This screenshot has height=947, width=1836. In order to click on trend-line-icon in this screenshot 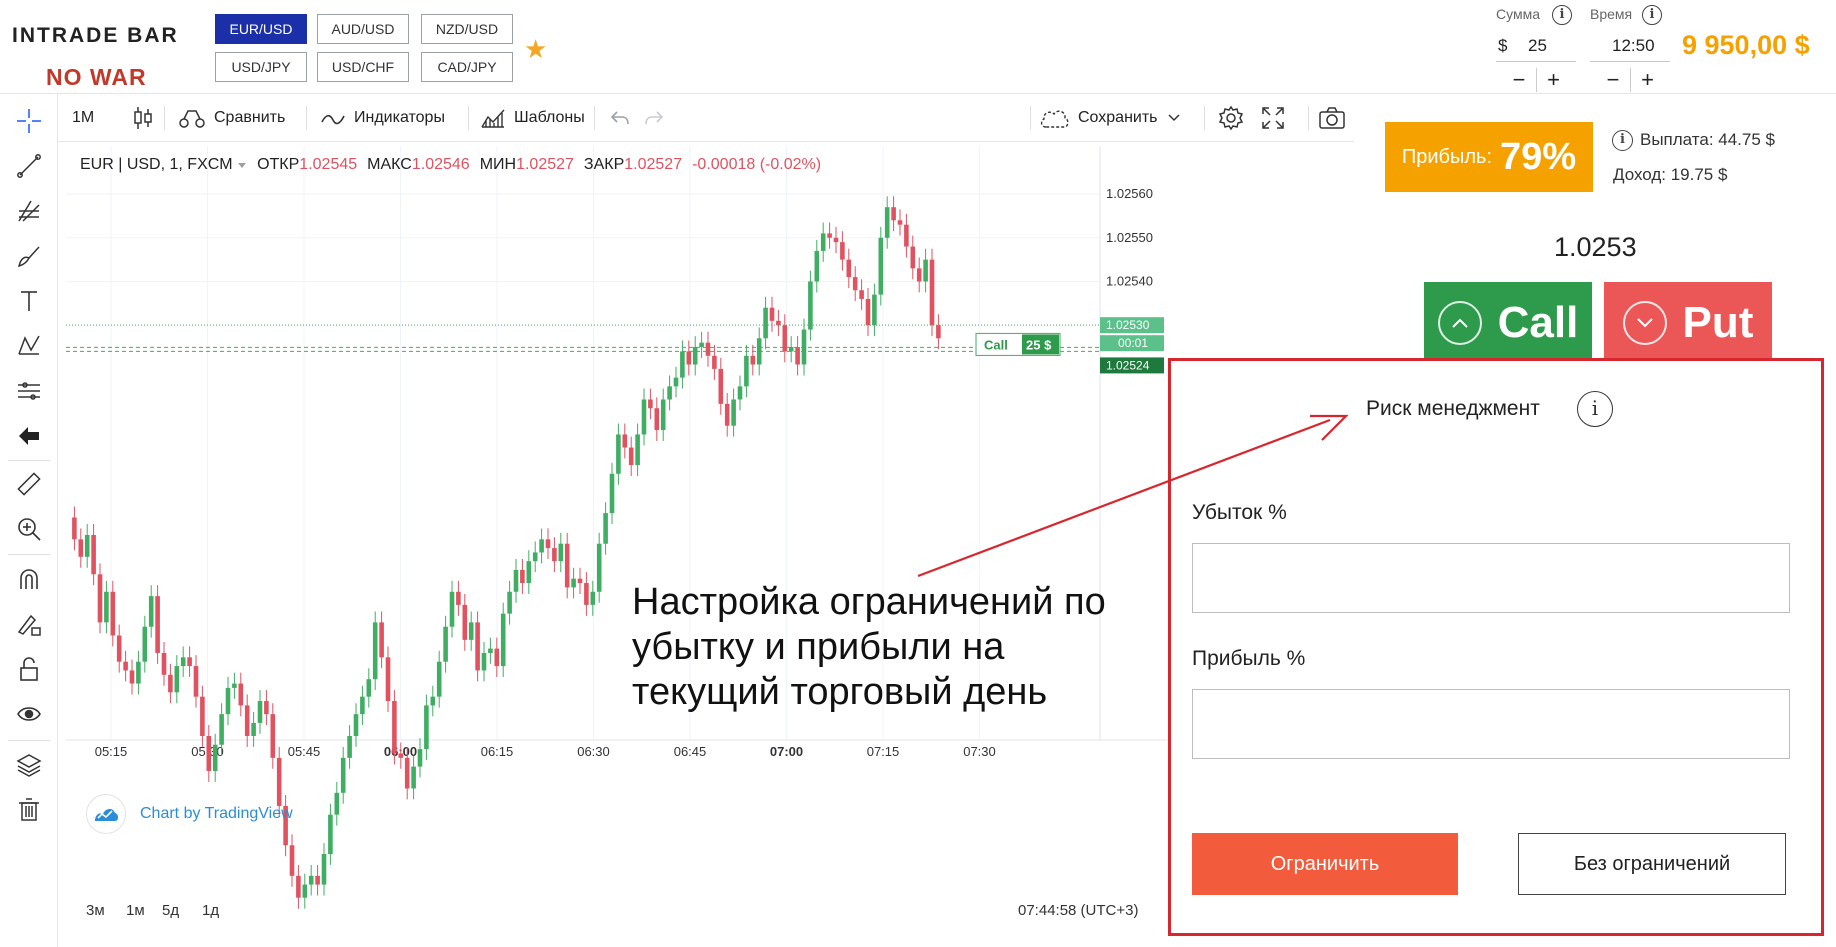, I will do `click(29, 166)`.